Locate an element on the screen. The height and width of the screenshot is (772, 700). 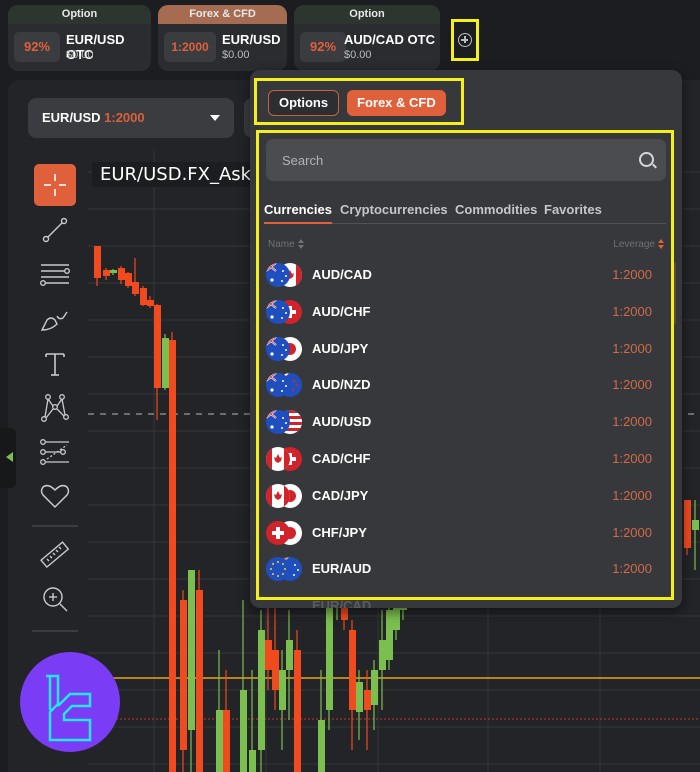
add-tab-button is located at coordinates (465, 40).